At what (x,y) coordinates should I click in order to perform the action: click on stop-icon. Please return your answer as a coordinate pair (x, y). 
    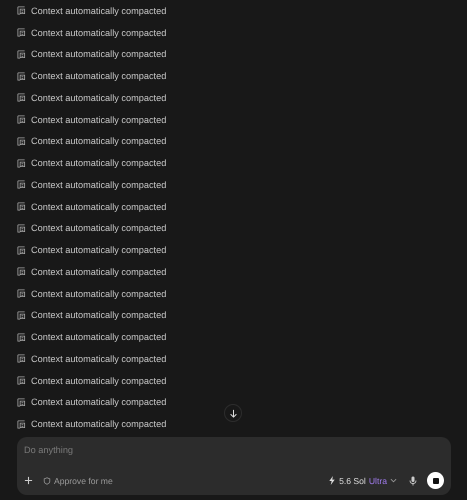
    Looking at the image, I should click on (435, 481).